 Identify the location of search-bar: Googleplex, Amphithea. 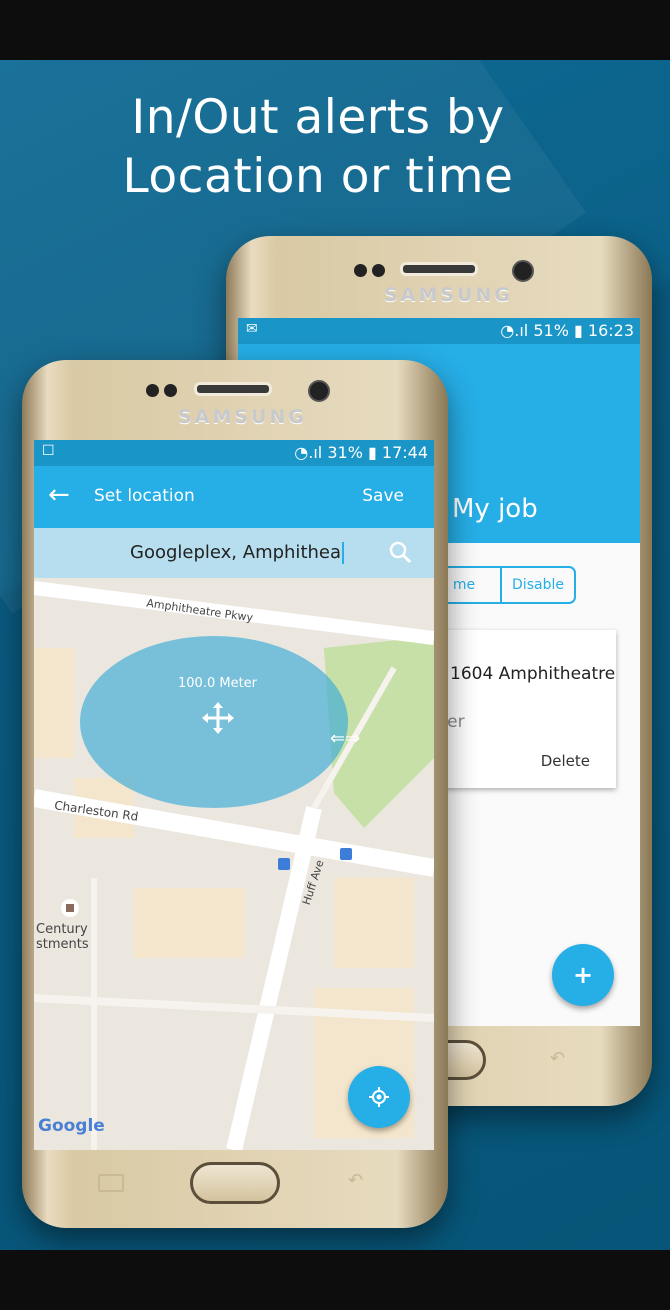
(234, 553).